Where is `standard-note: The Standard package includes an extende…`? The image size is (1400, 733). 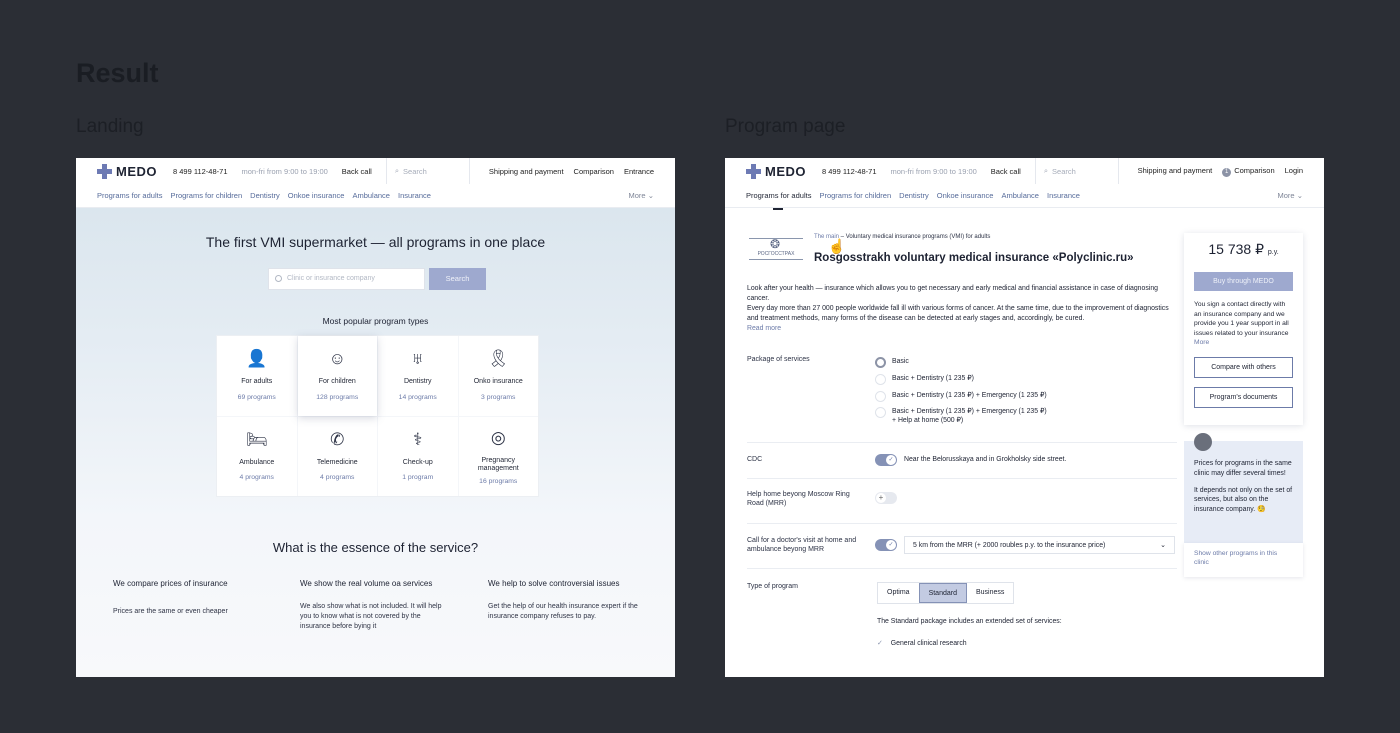 standard-note: The Standard package includes an extende… is located at coordinates (969, 621).